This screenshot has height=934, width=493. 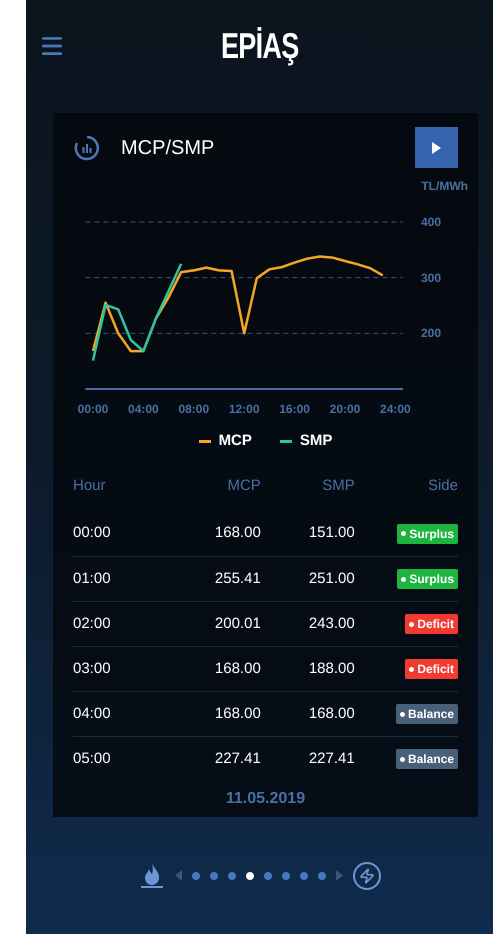 What do you see at coordinates (92, 714) in the screenshot?
I see `table-cell-text: 04:00` at bounding box center [92, 714].